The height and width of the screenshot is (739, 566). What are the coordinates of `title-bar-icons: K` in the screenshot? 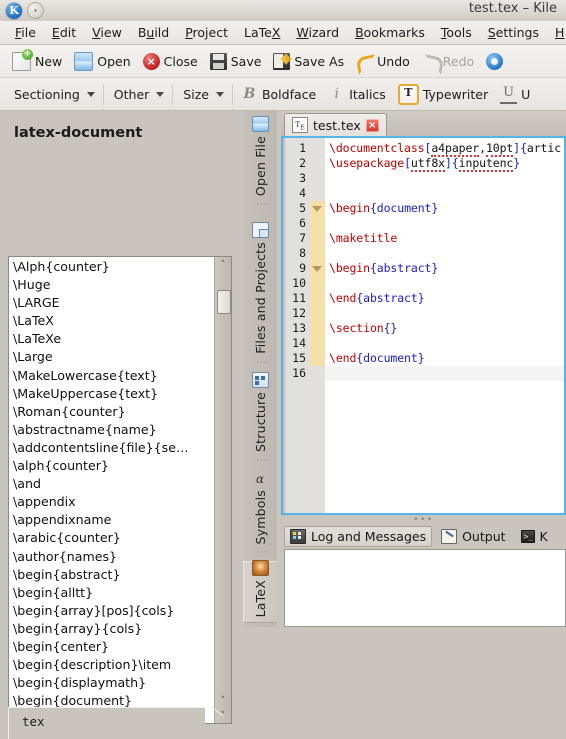 It's located at (25, 10).